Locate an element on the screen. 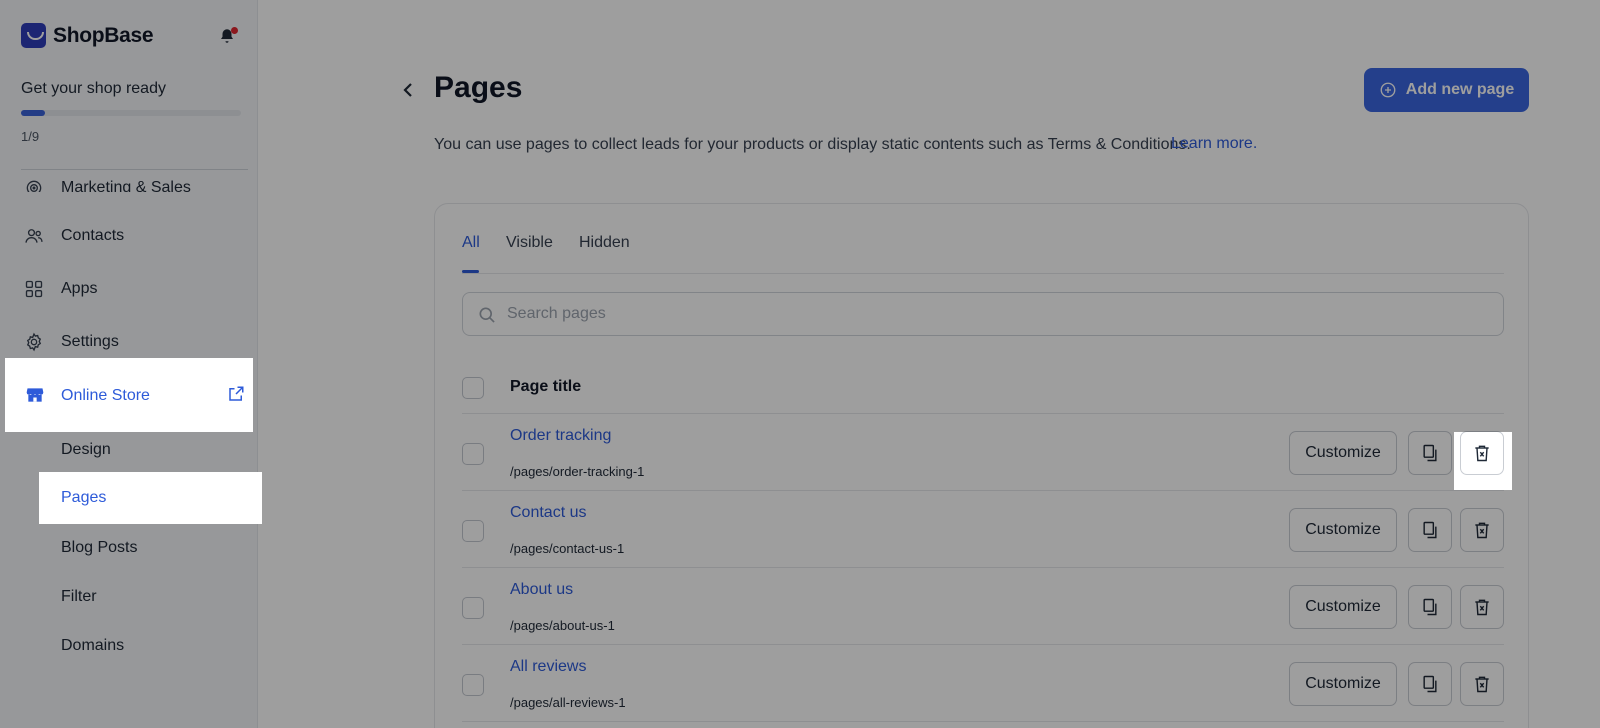 The width and height of the screenshot is (1600, 728). page-title-link: Contact us is located at coordinates (548, 513).